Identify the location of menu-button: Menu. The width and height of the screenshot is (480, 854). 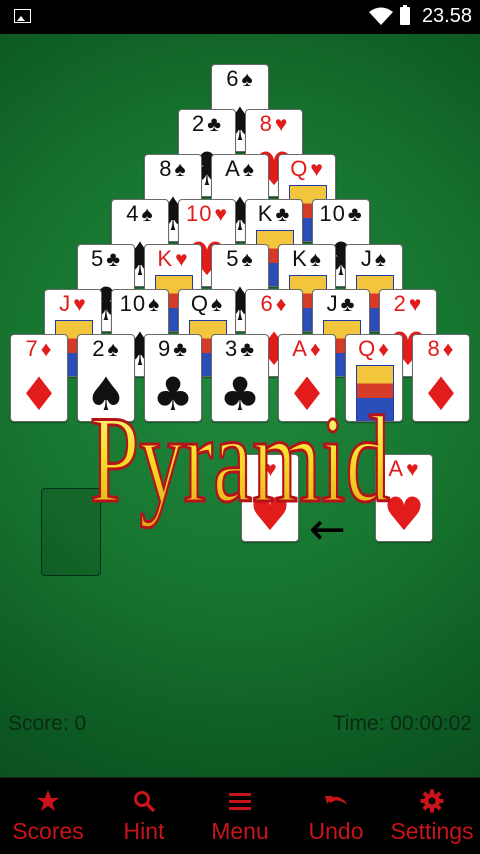
(240, 816).